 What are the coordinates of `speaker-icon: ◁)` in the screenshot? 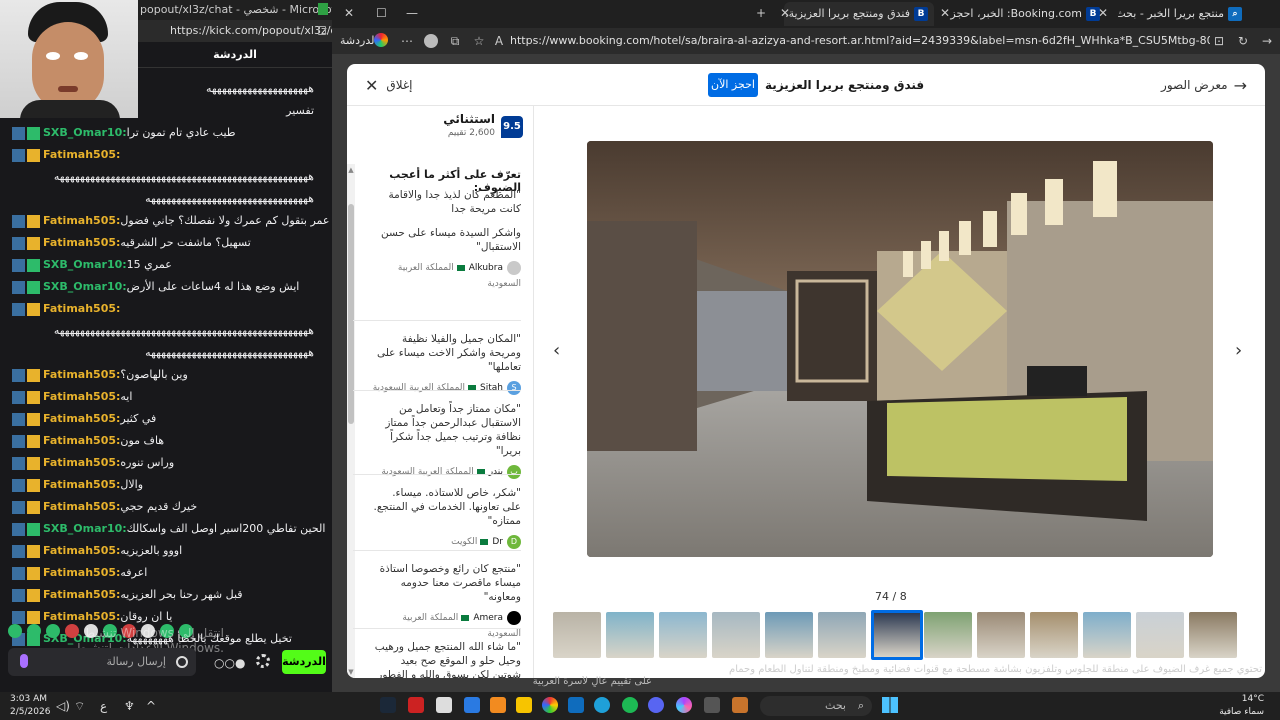 It's located at (63, 706).